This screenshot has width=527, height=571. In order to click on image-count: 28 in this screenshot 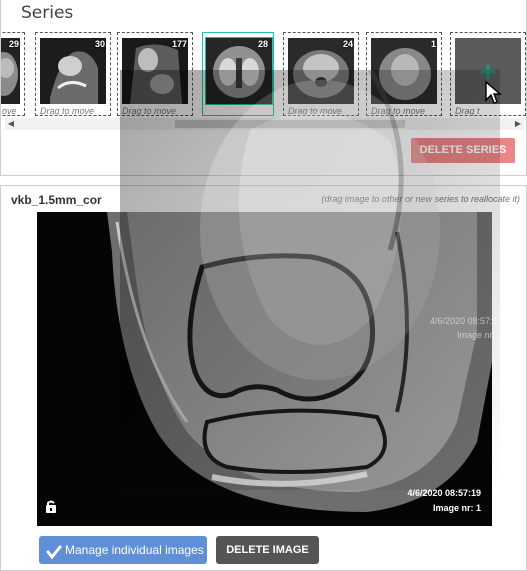, I will do `click(262, 44)`.